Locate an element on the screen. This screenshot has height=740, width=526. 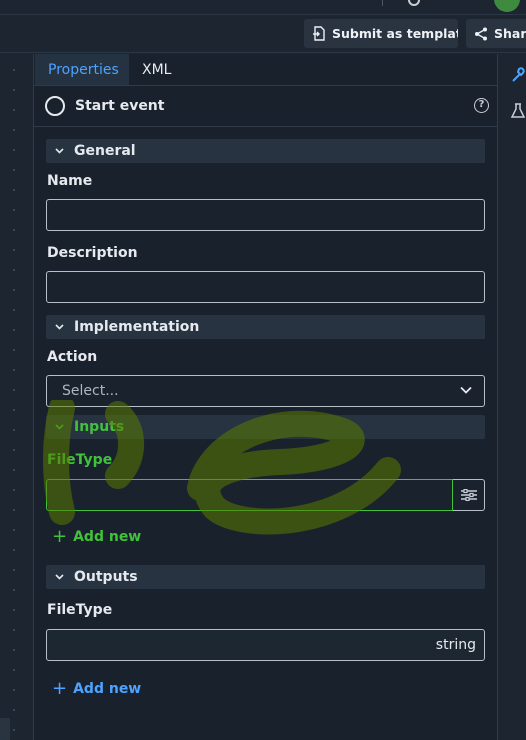
add-new-input-button: + Add new is located at coordinates (96, 536).